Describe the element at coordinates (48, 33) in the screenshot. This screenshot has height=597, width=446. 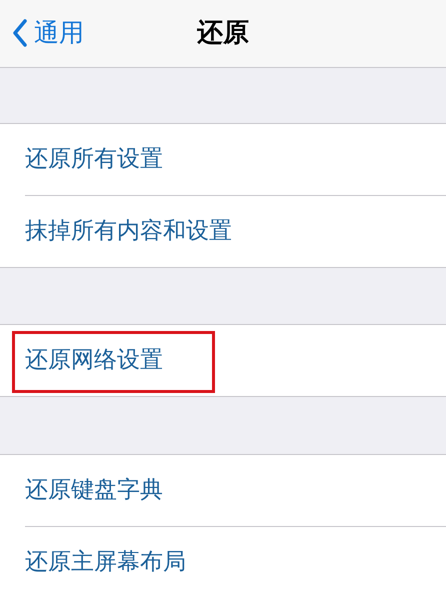
I see `back-button: 通用` at that location.